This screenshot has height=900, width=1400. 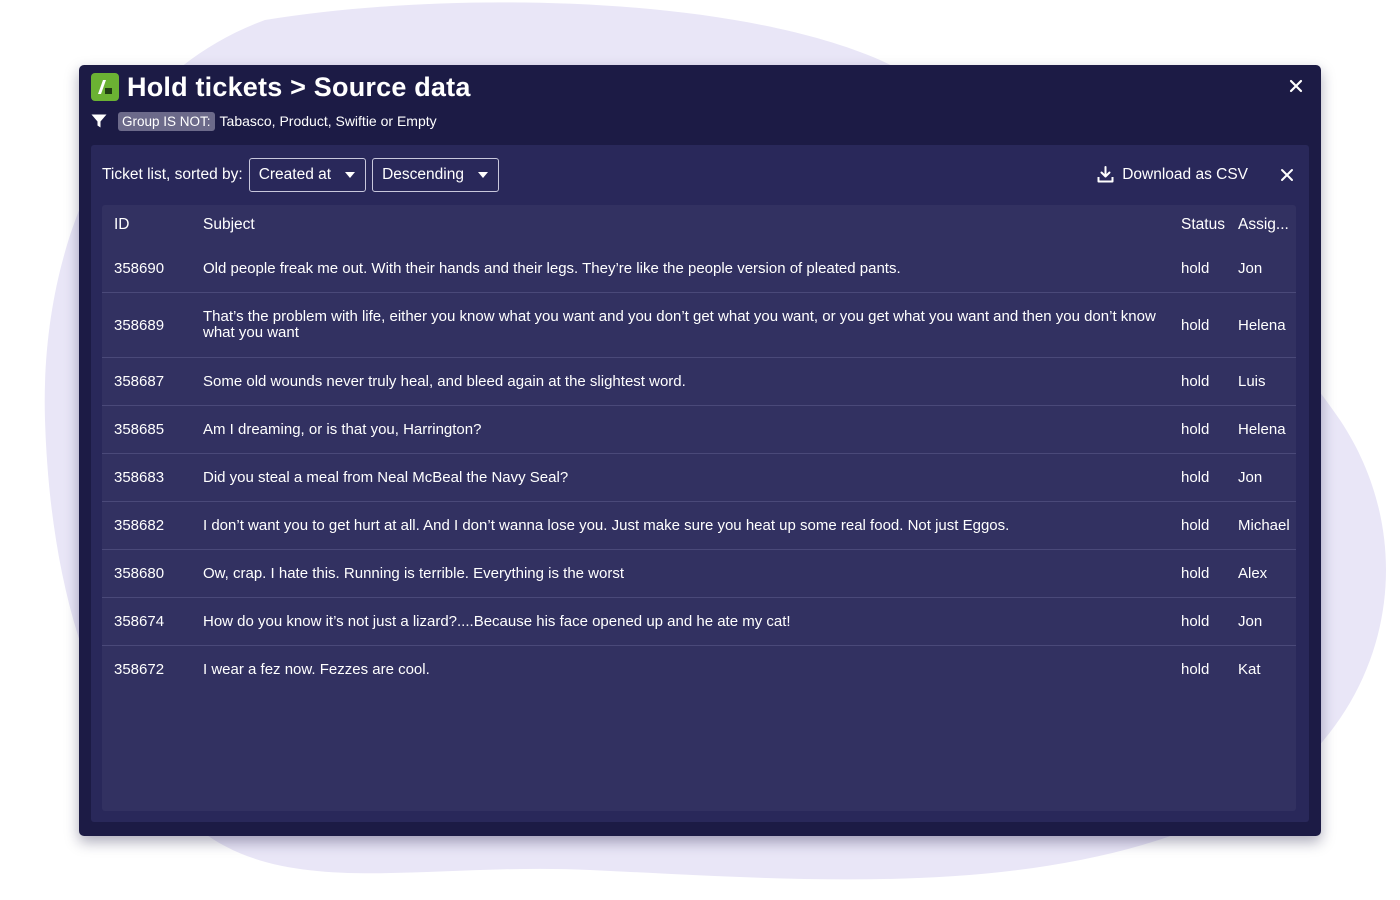 I want to click on filter-value: Tabasco, Product, Swiftie or Empty, so click(x=328, y=121).